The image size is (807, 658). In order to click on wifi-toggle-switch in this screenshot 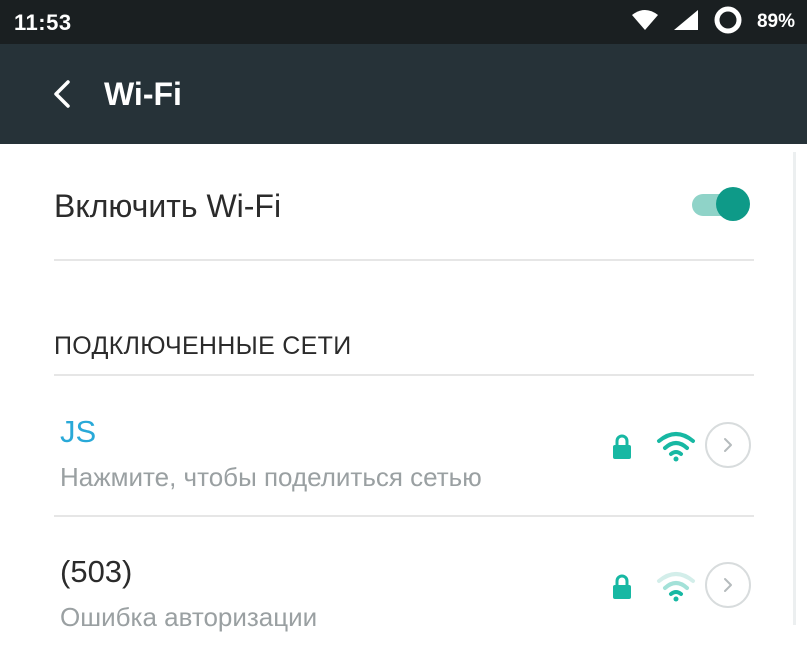, I will do `click(721, 204)`.